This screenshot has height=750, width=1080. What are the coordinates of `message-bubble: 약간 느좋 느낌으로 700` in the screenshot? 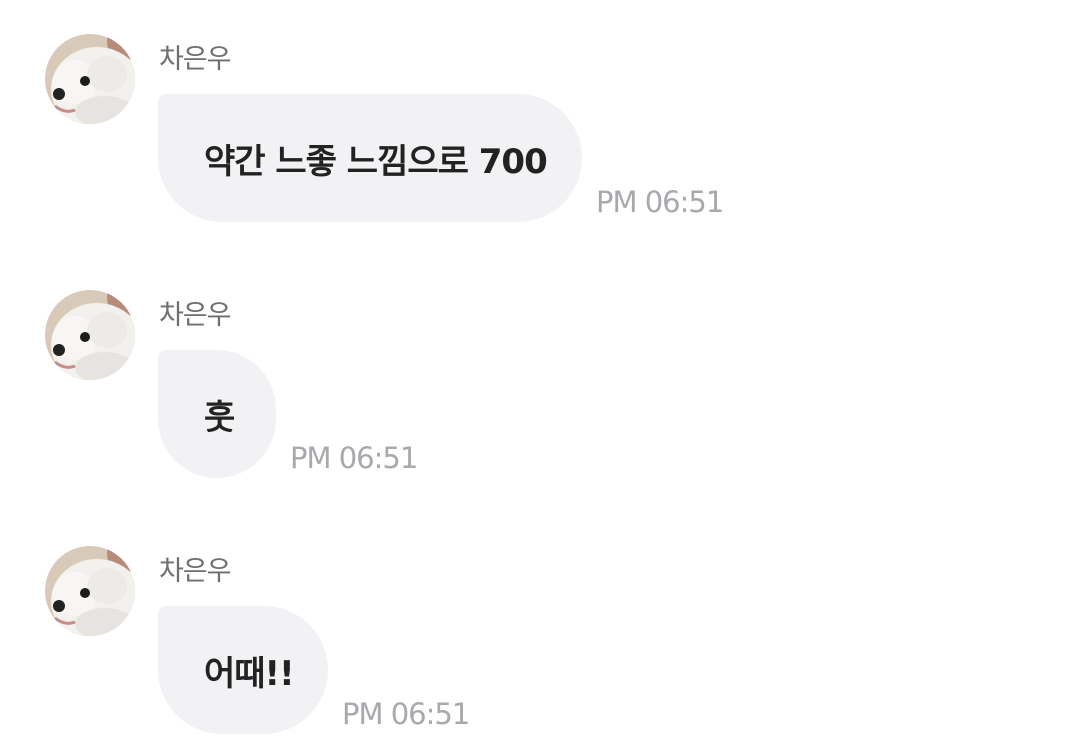 It's located at (370, 158).